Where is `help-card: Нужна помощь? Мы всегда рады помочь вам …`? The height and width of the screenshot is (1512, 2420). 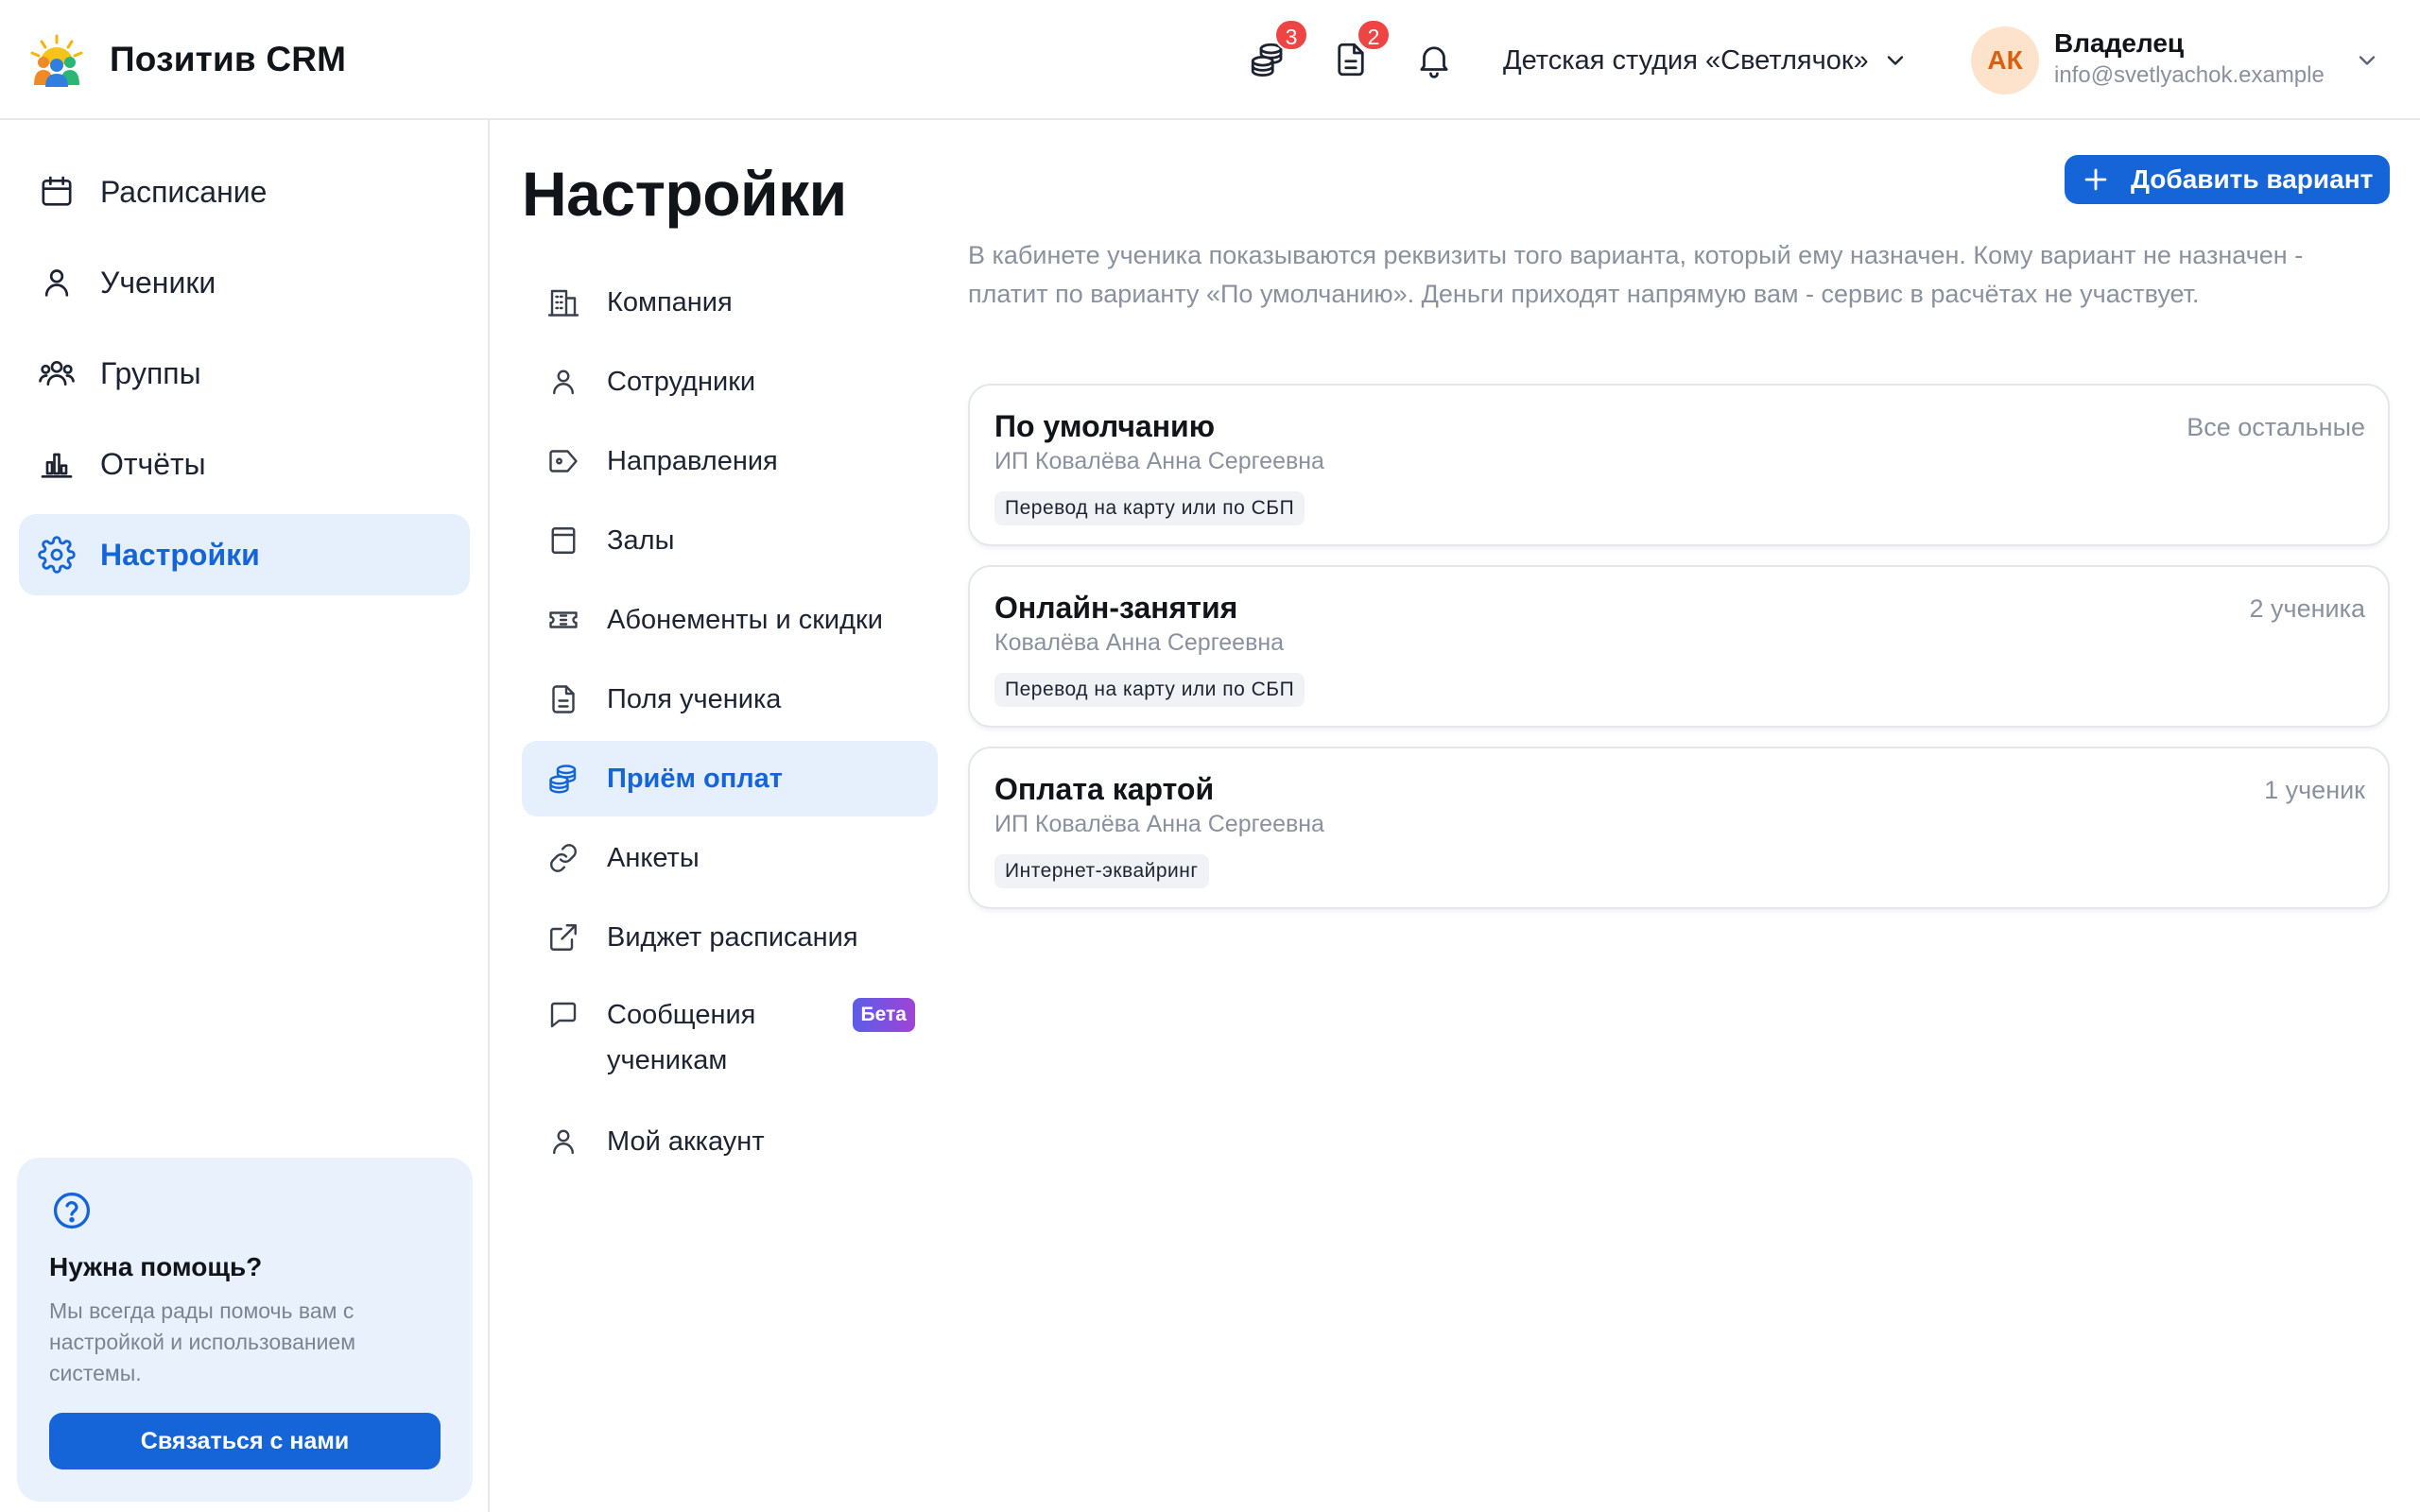 help-card: Нужна помощь? Мы всегда рады помочь вам … is located at coordinates (245, 1330).